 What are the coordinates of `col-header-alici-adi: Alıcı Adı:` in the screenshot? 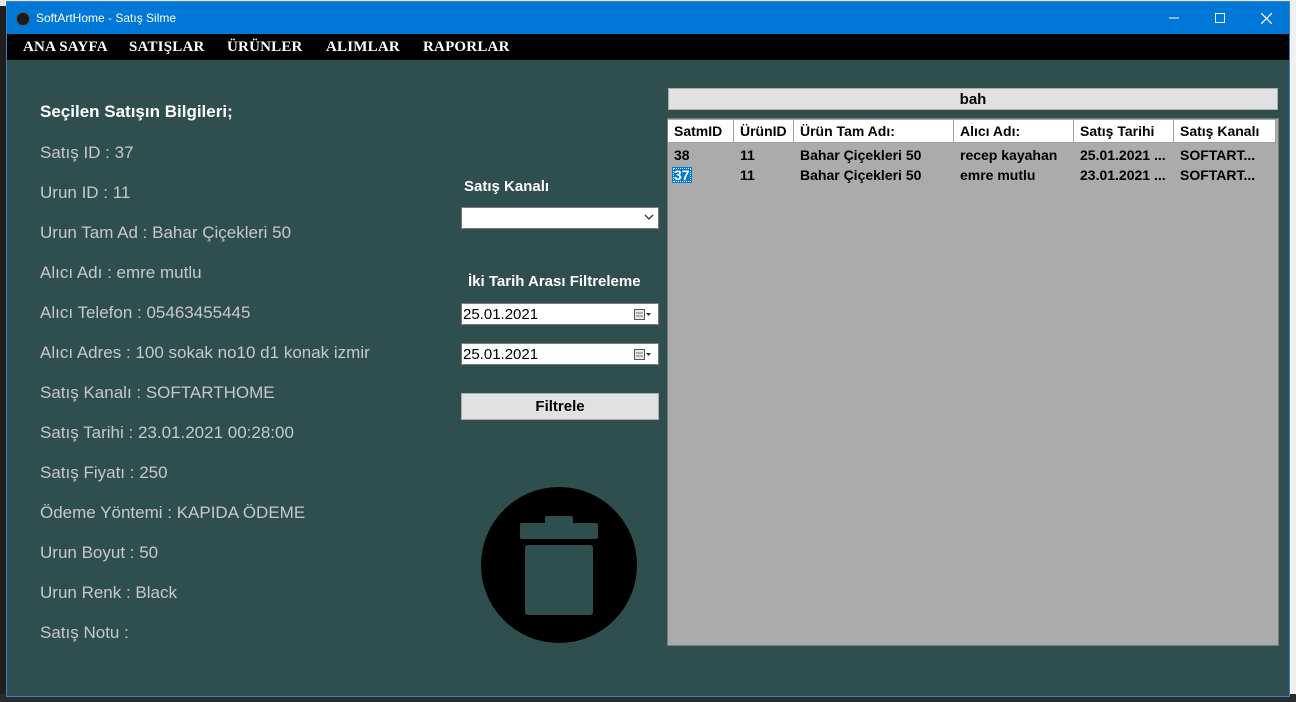 It's located at (1014, 131).